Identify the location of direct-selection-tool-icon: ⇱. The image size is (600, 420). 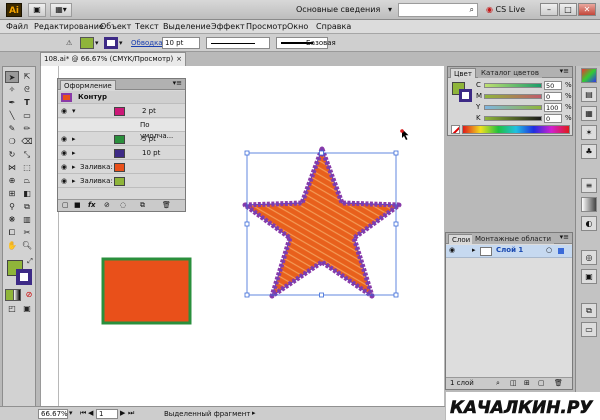
(27, 77).